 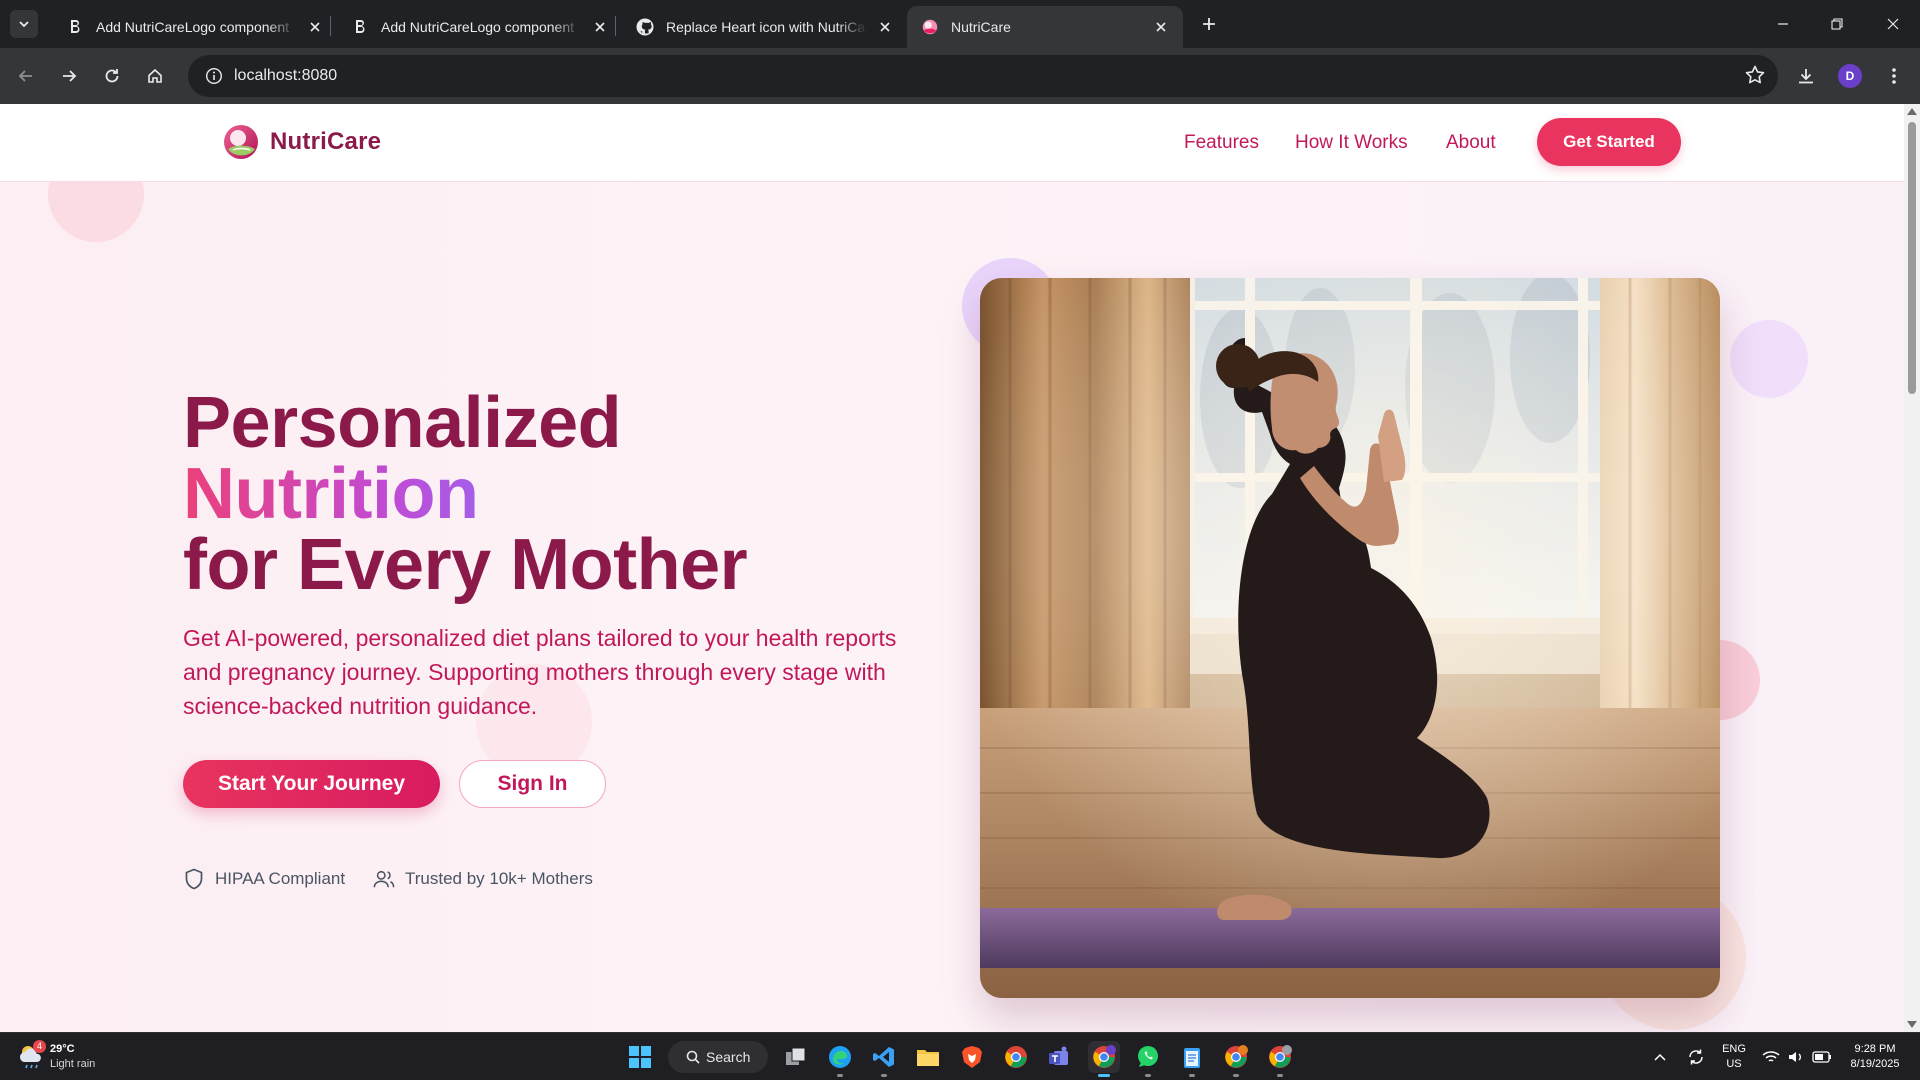 What do you see at coordinates (331, 494) in the screenshot?
I see `hero-title-highlight: Nutrition` at bounding box center [331, 494].